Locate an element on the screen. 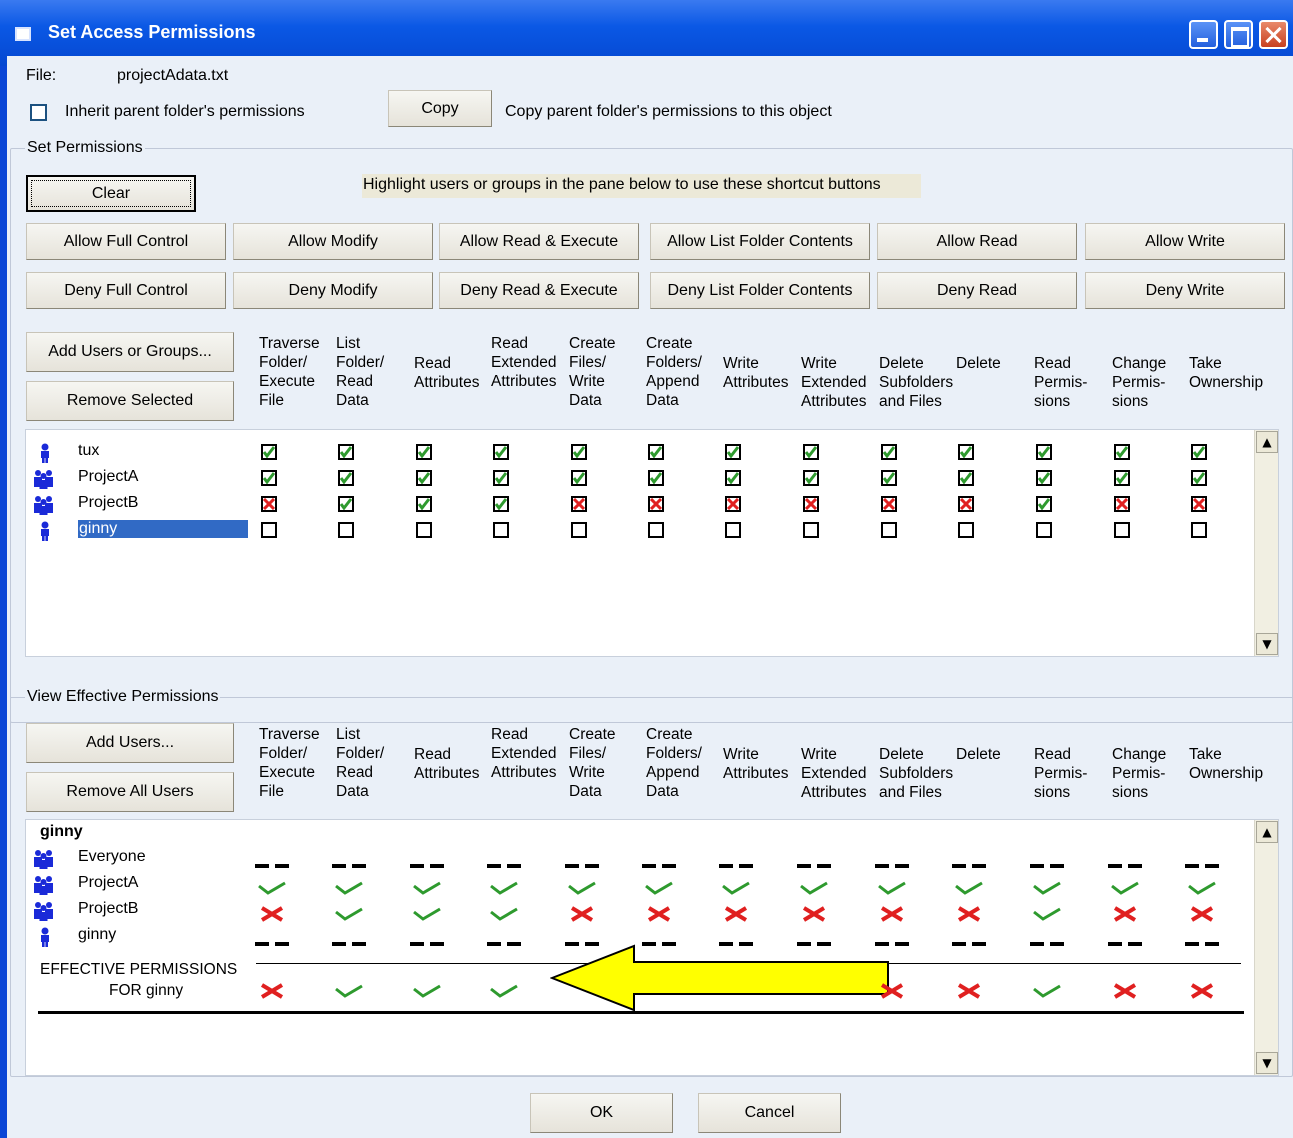 The width and height of the screenshot is (1293, 1138). check-icon is located at coordinates (659, 888).